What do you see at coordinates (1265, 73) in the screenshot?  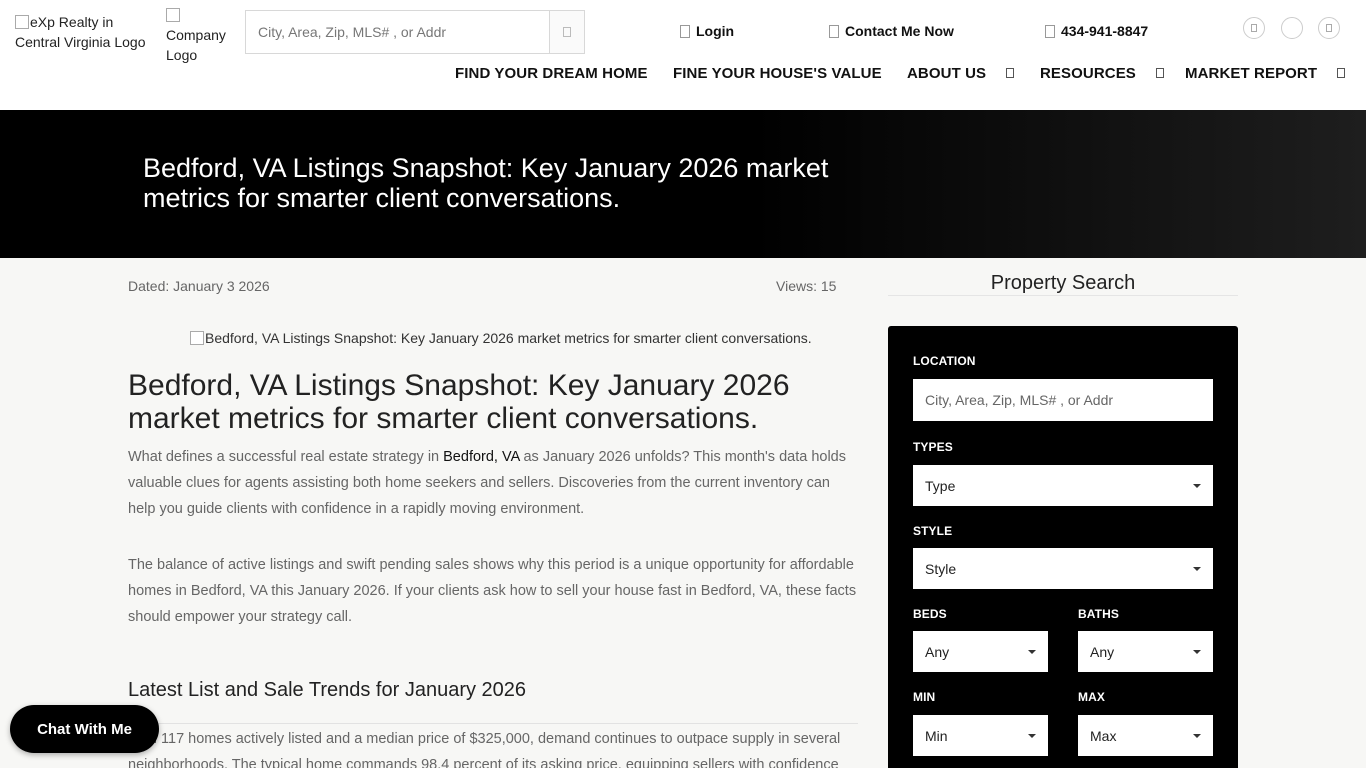 I see `nav-market-report: MARKET REPORT` at bounding box center [1265, 73].